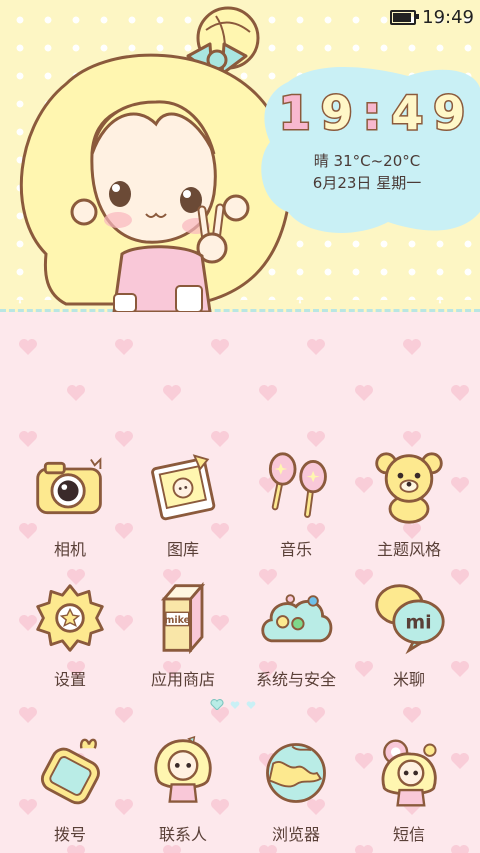 Image resolution: width=480 pixels, height=853 pixels. I want to click on app-label: 主题风格, so click(408, 549).